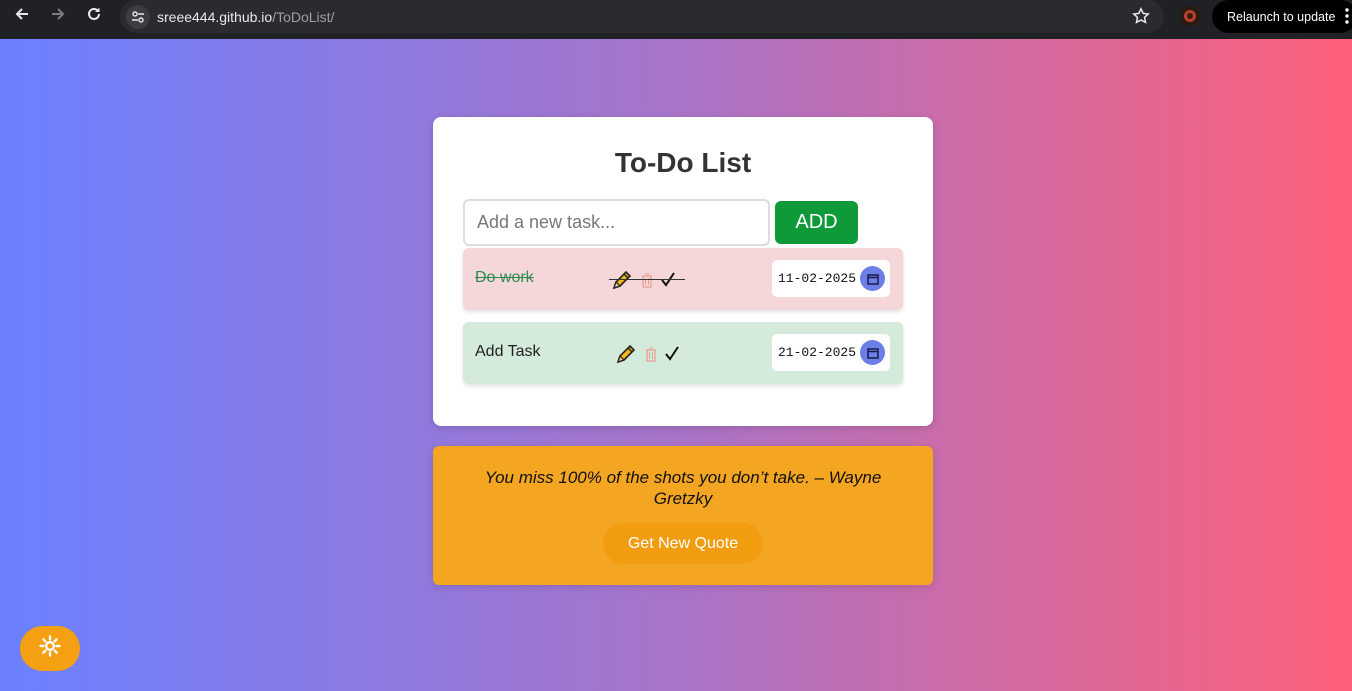 The image size is (1352, 691). I want to click on task-item-open: Add Task 21-02-2025, so click(683, 353).